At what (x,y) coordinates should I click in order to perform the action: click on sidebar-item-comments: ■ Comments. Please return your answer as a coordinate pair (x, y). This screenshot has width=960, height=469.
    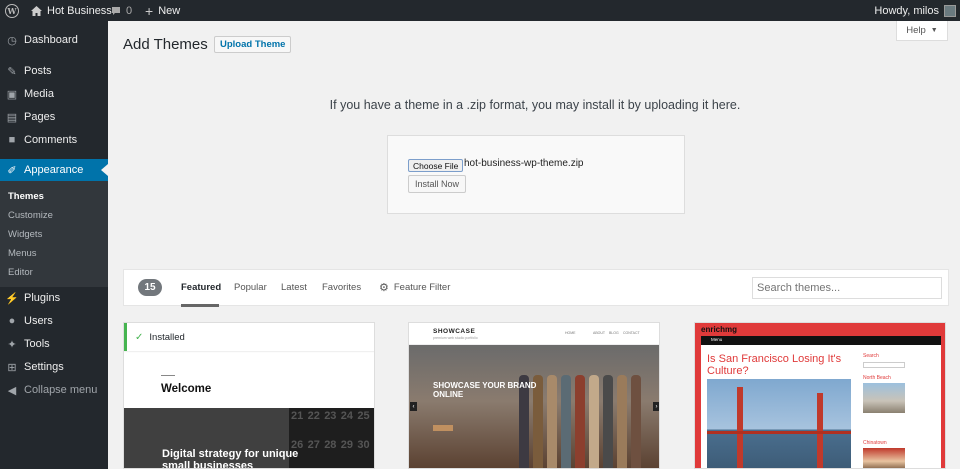
    Looking at the image, I should click on (54, 140).